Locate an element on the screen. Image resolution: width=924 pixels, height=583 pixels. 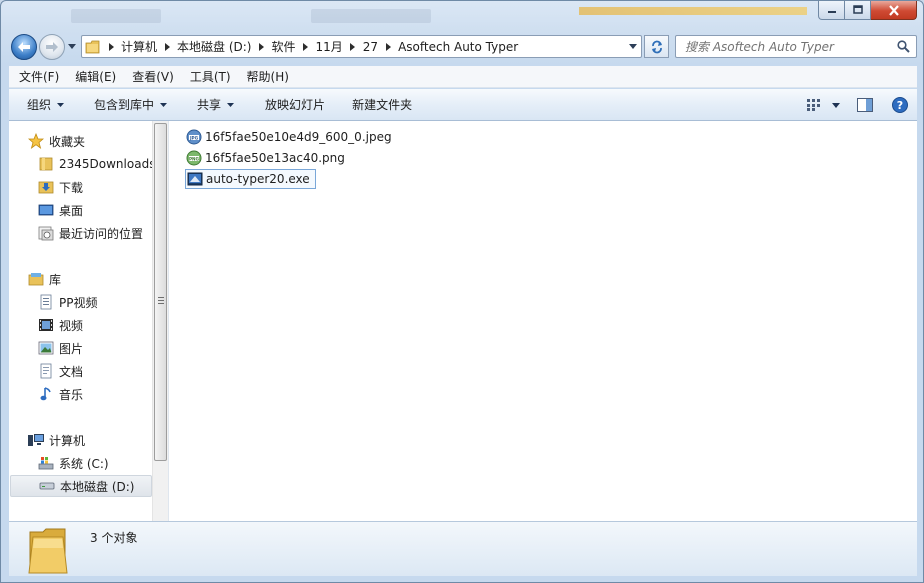
sidebar-item-downloads: 下载 is located at coordinates (60, 187).